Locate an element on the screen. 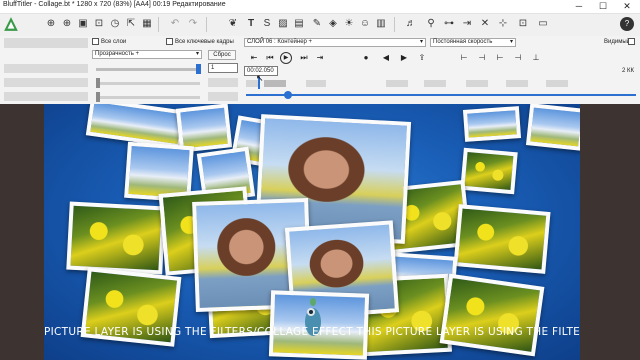 The image size is (640, 360). tool-a-icon: ⚲ is located at coordinates (431, 24).